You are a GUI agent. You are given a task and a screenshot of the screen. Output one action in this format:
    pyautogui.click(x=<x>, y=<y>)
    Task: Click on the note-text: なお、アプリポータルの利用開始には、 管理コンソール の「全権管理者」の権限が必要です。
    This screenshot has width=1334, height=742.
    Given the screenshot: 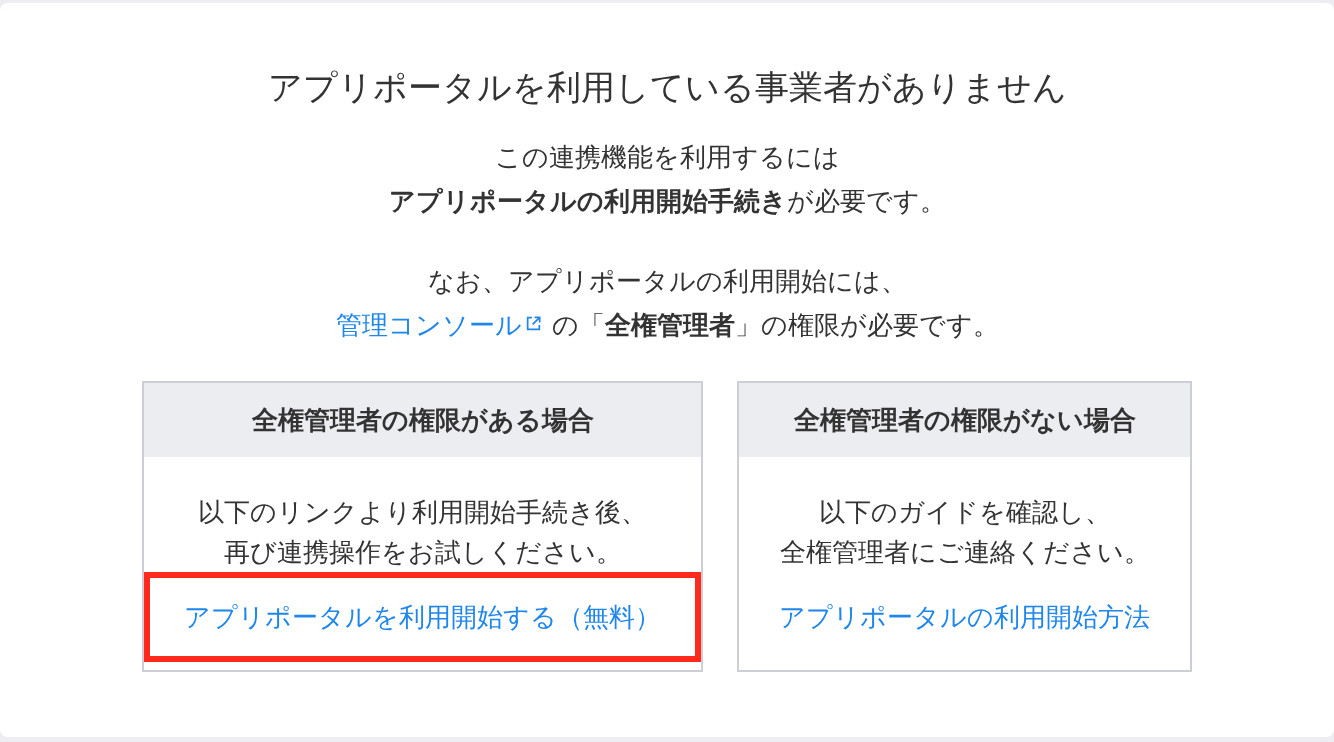 What is the action you would take?
    pyautogui.click(x=667, y=303)
    